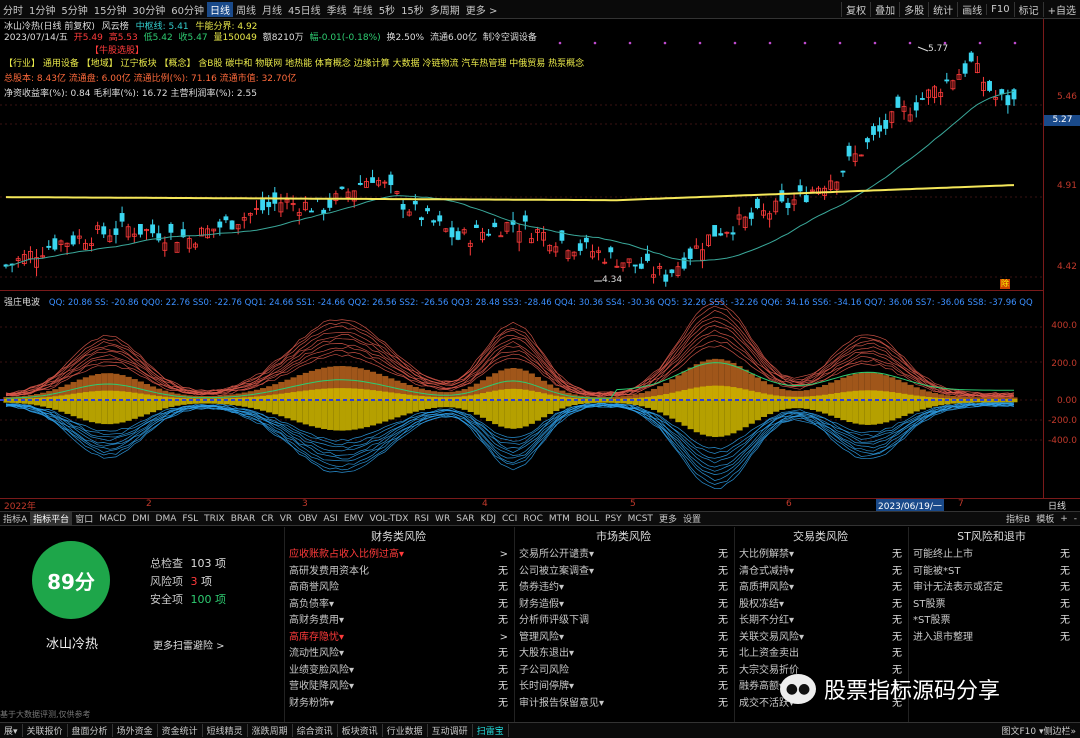 The width and height of the screenshot is (1080, 738). Describe the element at coordinates (412, 9) in the screenshot. I see `timeframe-13: 15秒` at that location.